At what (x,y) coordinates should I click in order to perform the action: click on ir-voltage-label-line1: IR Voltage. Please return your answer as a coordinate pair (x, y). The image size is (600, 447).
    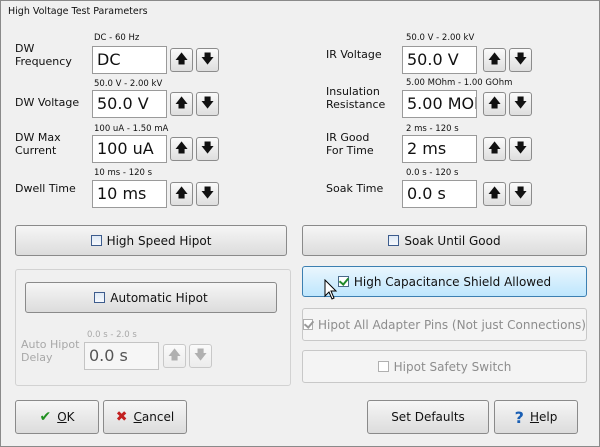
    Looking at the image, I should click on (354, 54).